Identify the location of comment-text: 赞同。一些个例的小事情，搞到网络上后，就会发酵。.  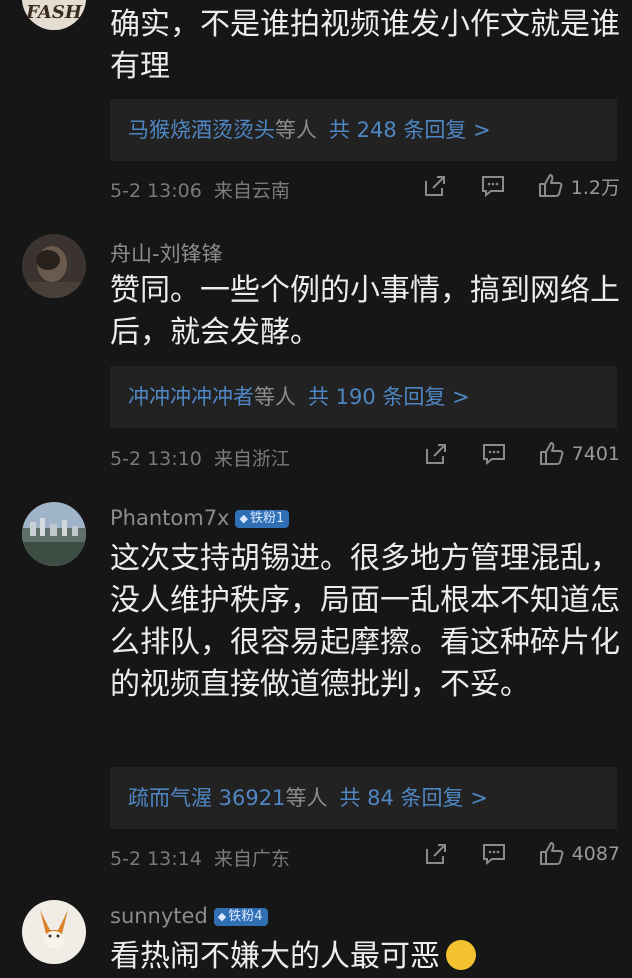
(365, 311).